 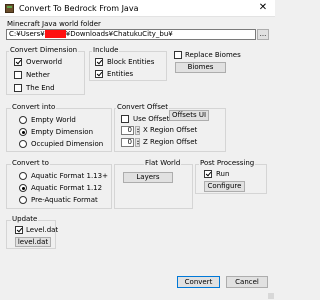 I want to click on leveldat-button: level.dat, so click(x=33, y=242).